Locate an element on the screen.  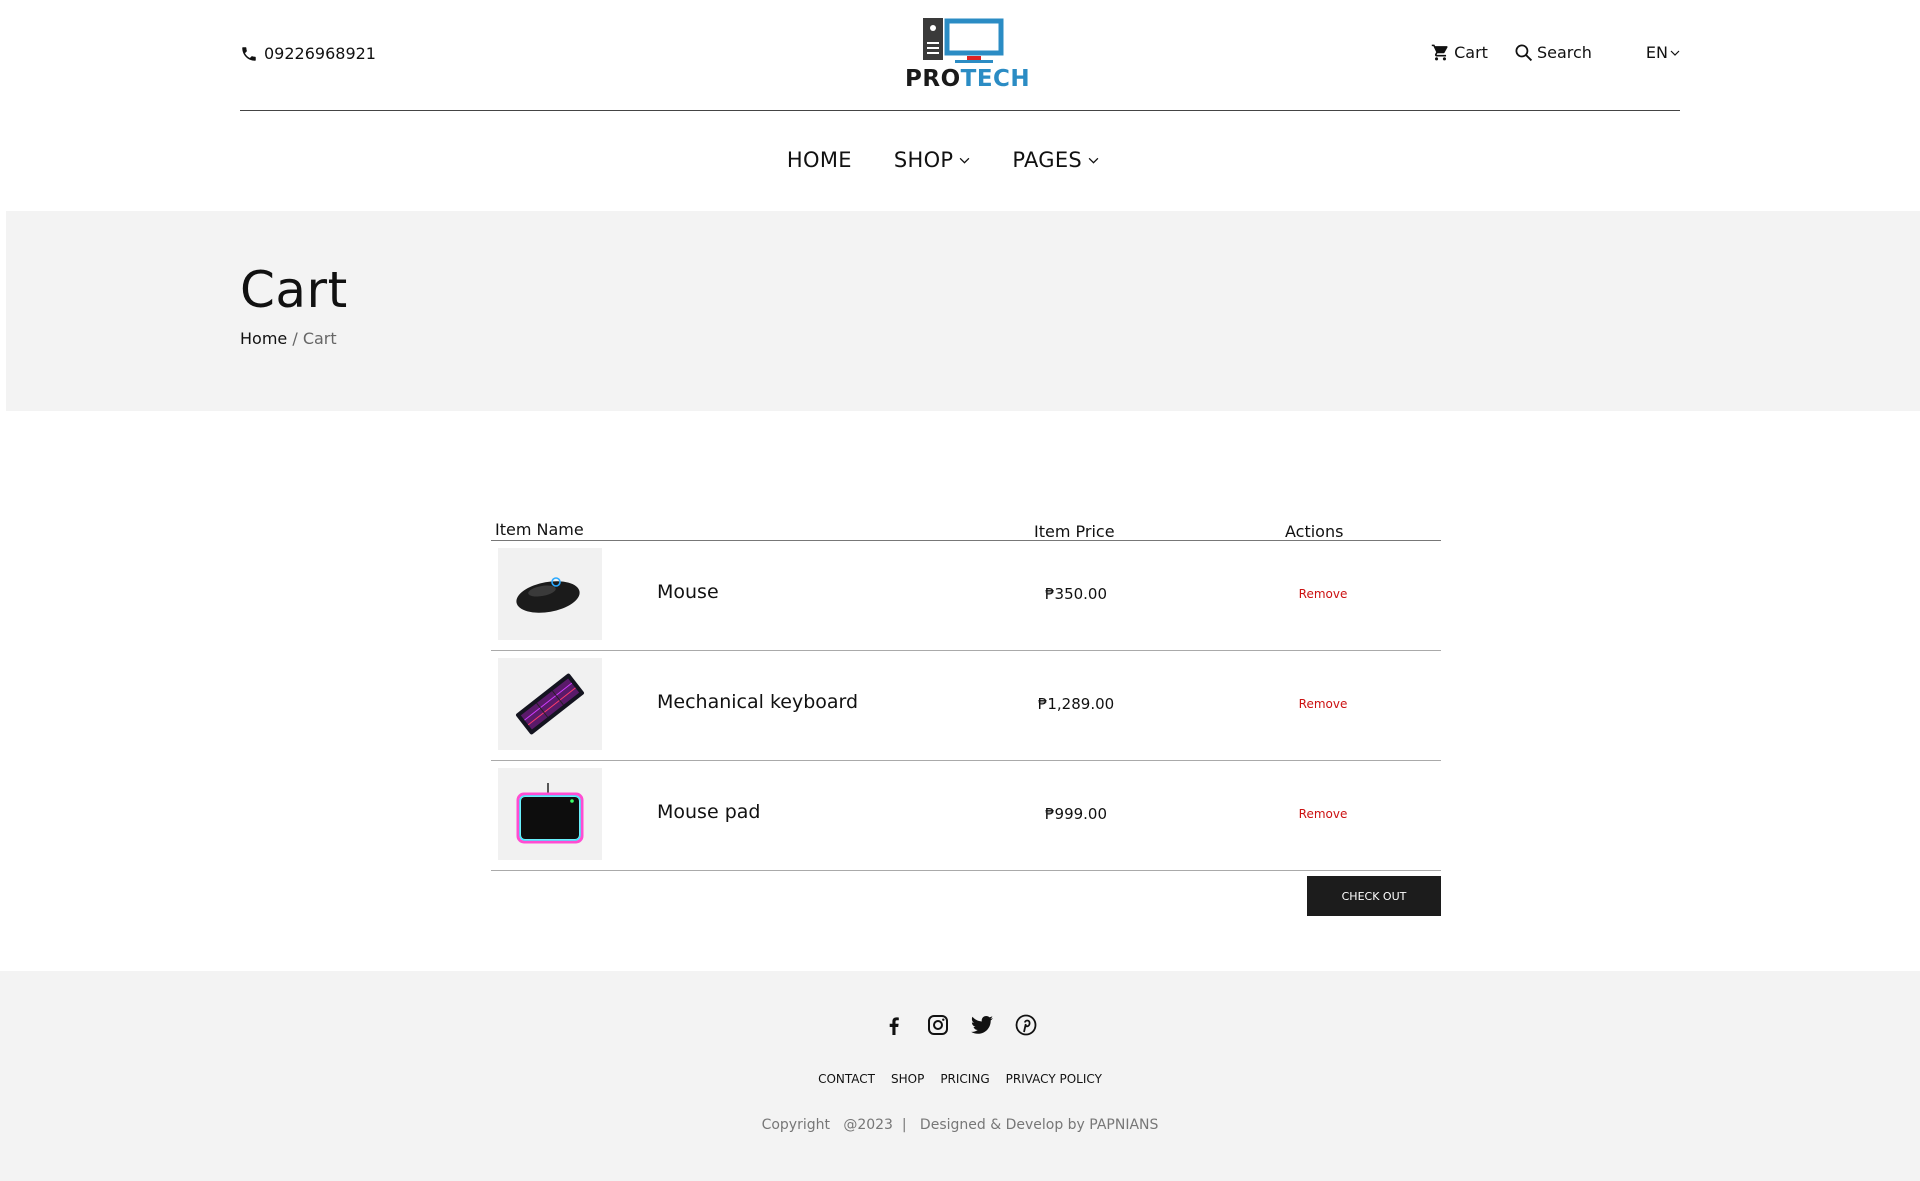
search-icon is located at coordinates (1524, 53).